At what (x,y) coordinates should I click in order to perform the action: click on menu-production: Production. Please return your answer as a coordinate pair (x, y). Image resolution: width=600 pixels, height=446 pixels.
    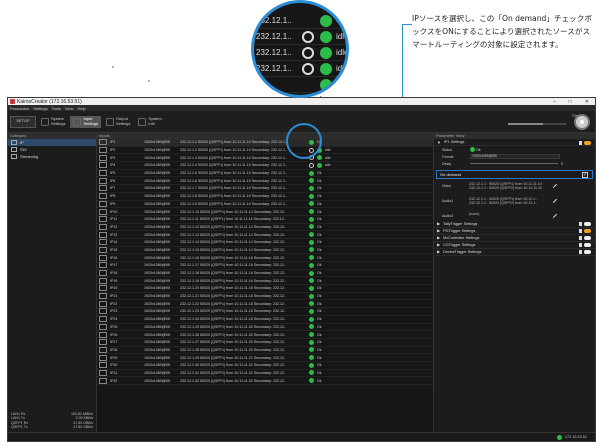
    Looking at the image, I should click on (19, 108).